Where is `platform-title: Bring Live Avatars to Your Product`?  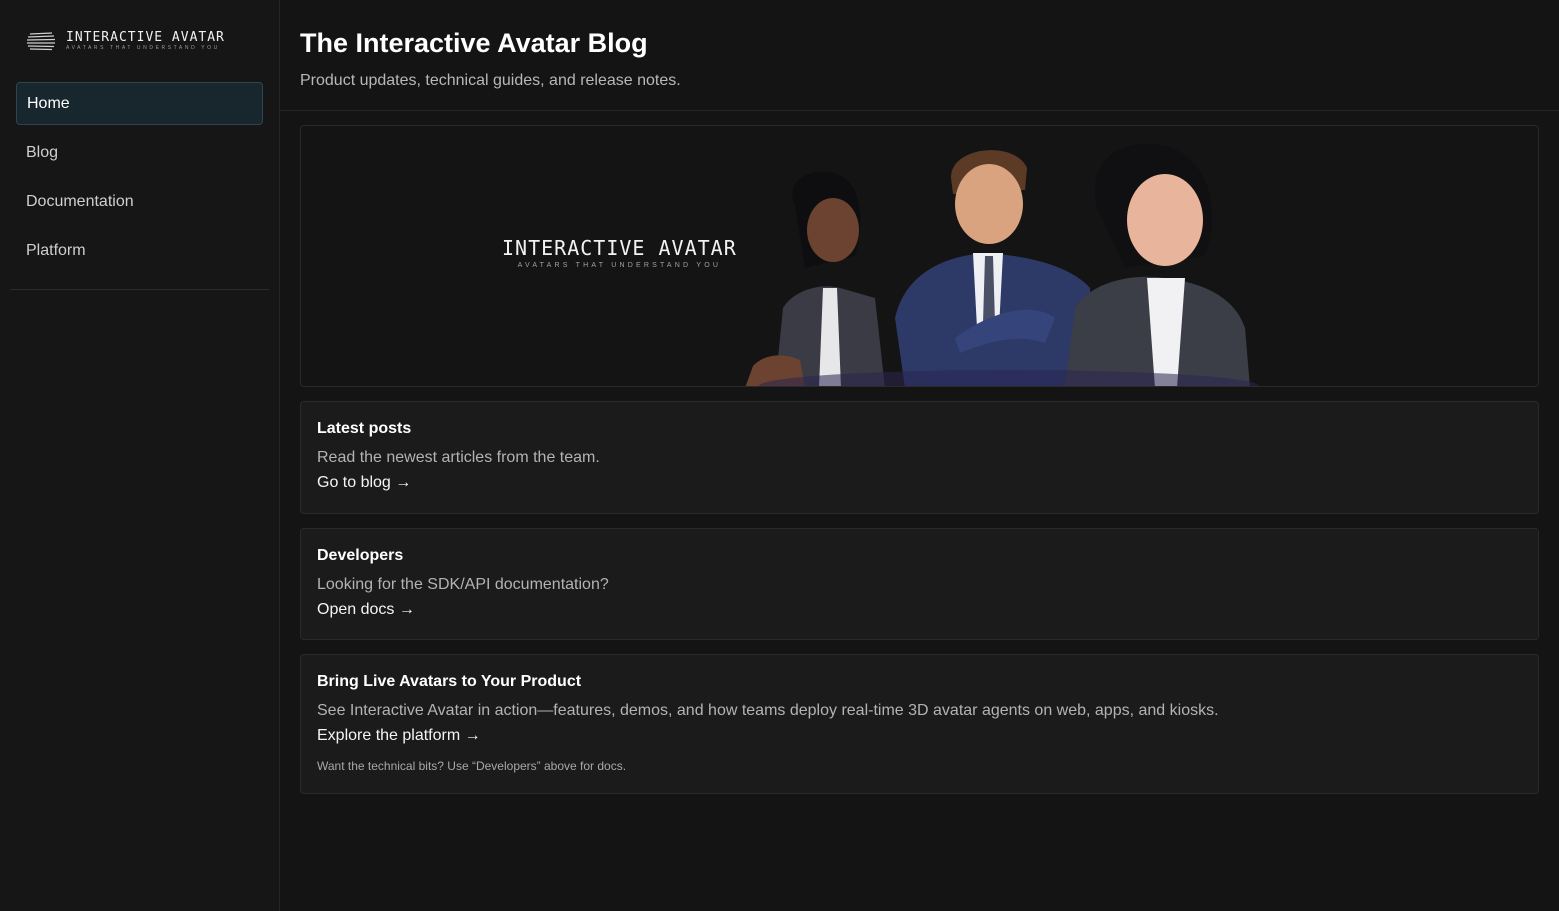
platform-title: Bring Live Avatars to Your Product is located at coordinates (449, 681).